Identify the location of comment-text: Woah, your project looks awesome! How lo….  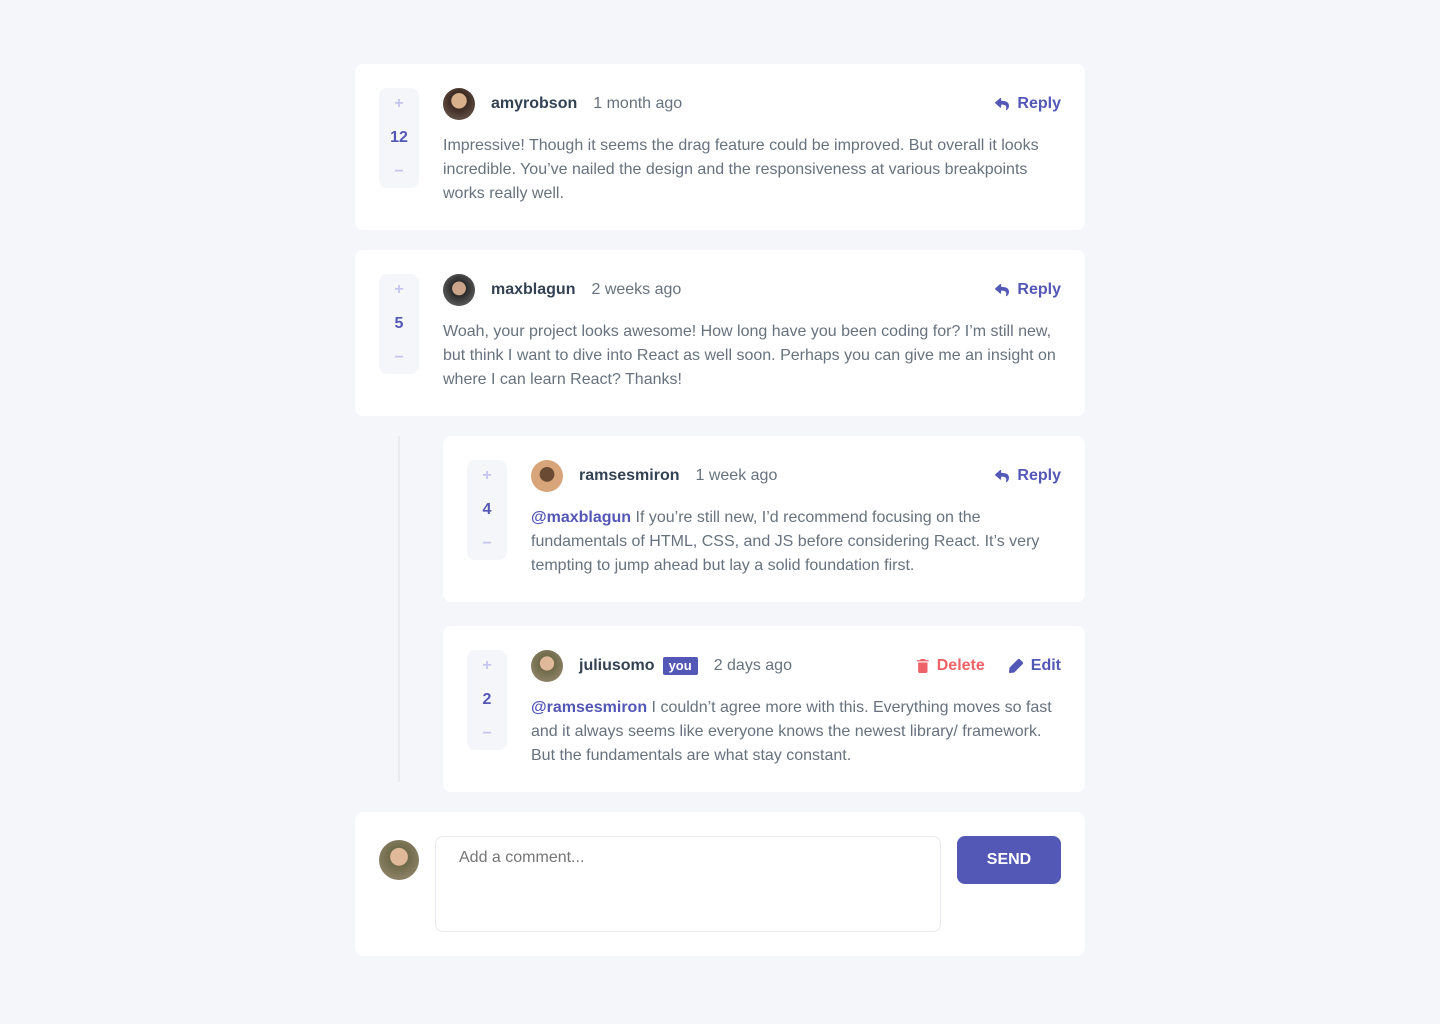
(749, 355).